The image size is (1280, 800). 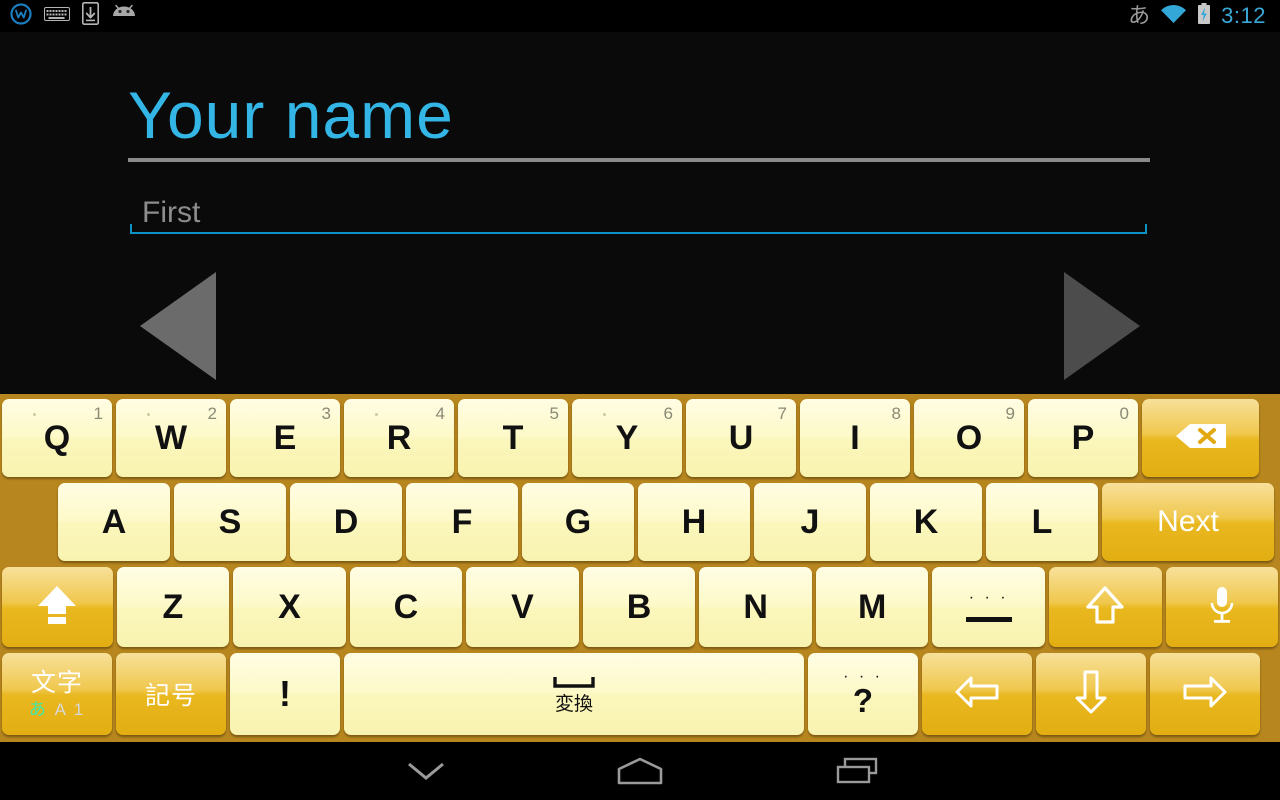 I want to click on hide-keyboard-button, so click(x=426, y=771).